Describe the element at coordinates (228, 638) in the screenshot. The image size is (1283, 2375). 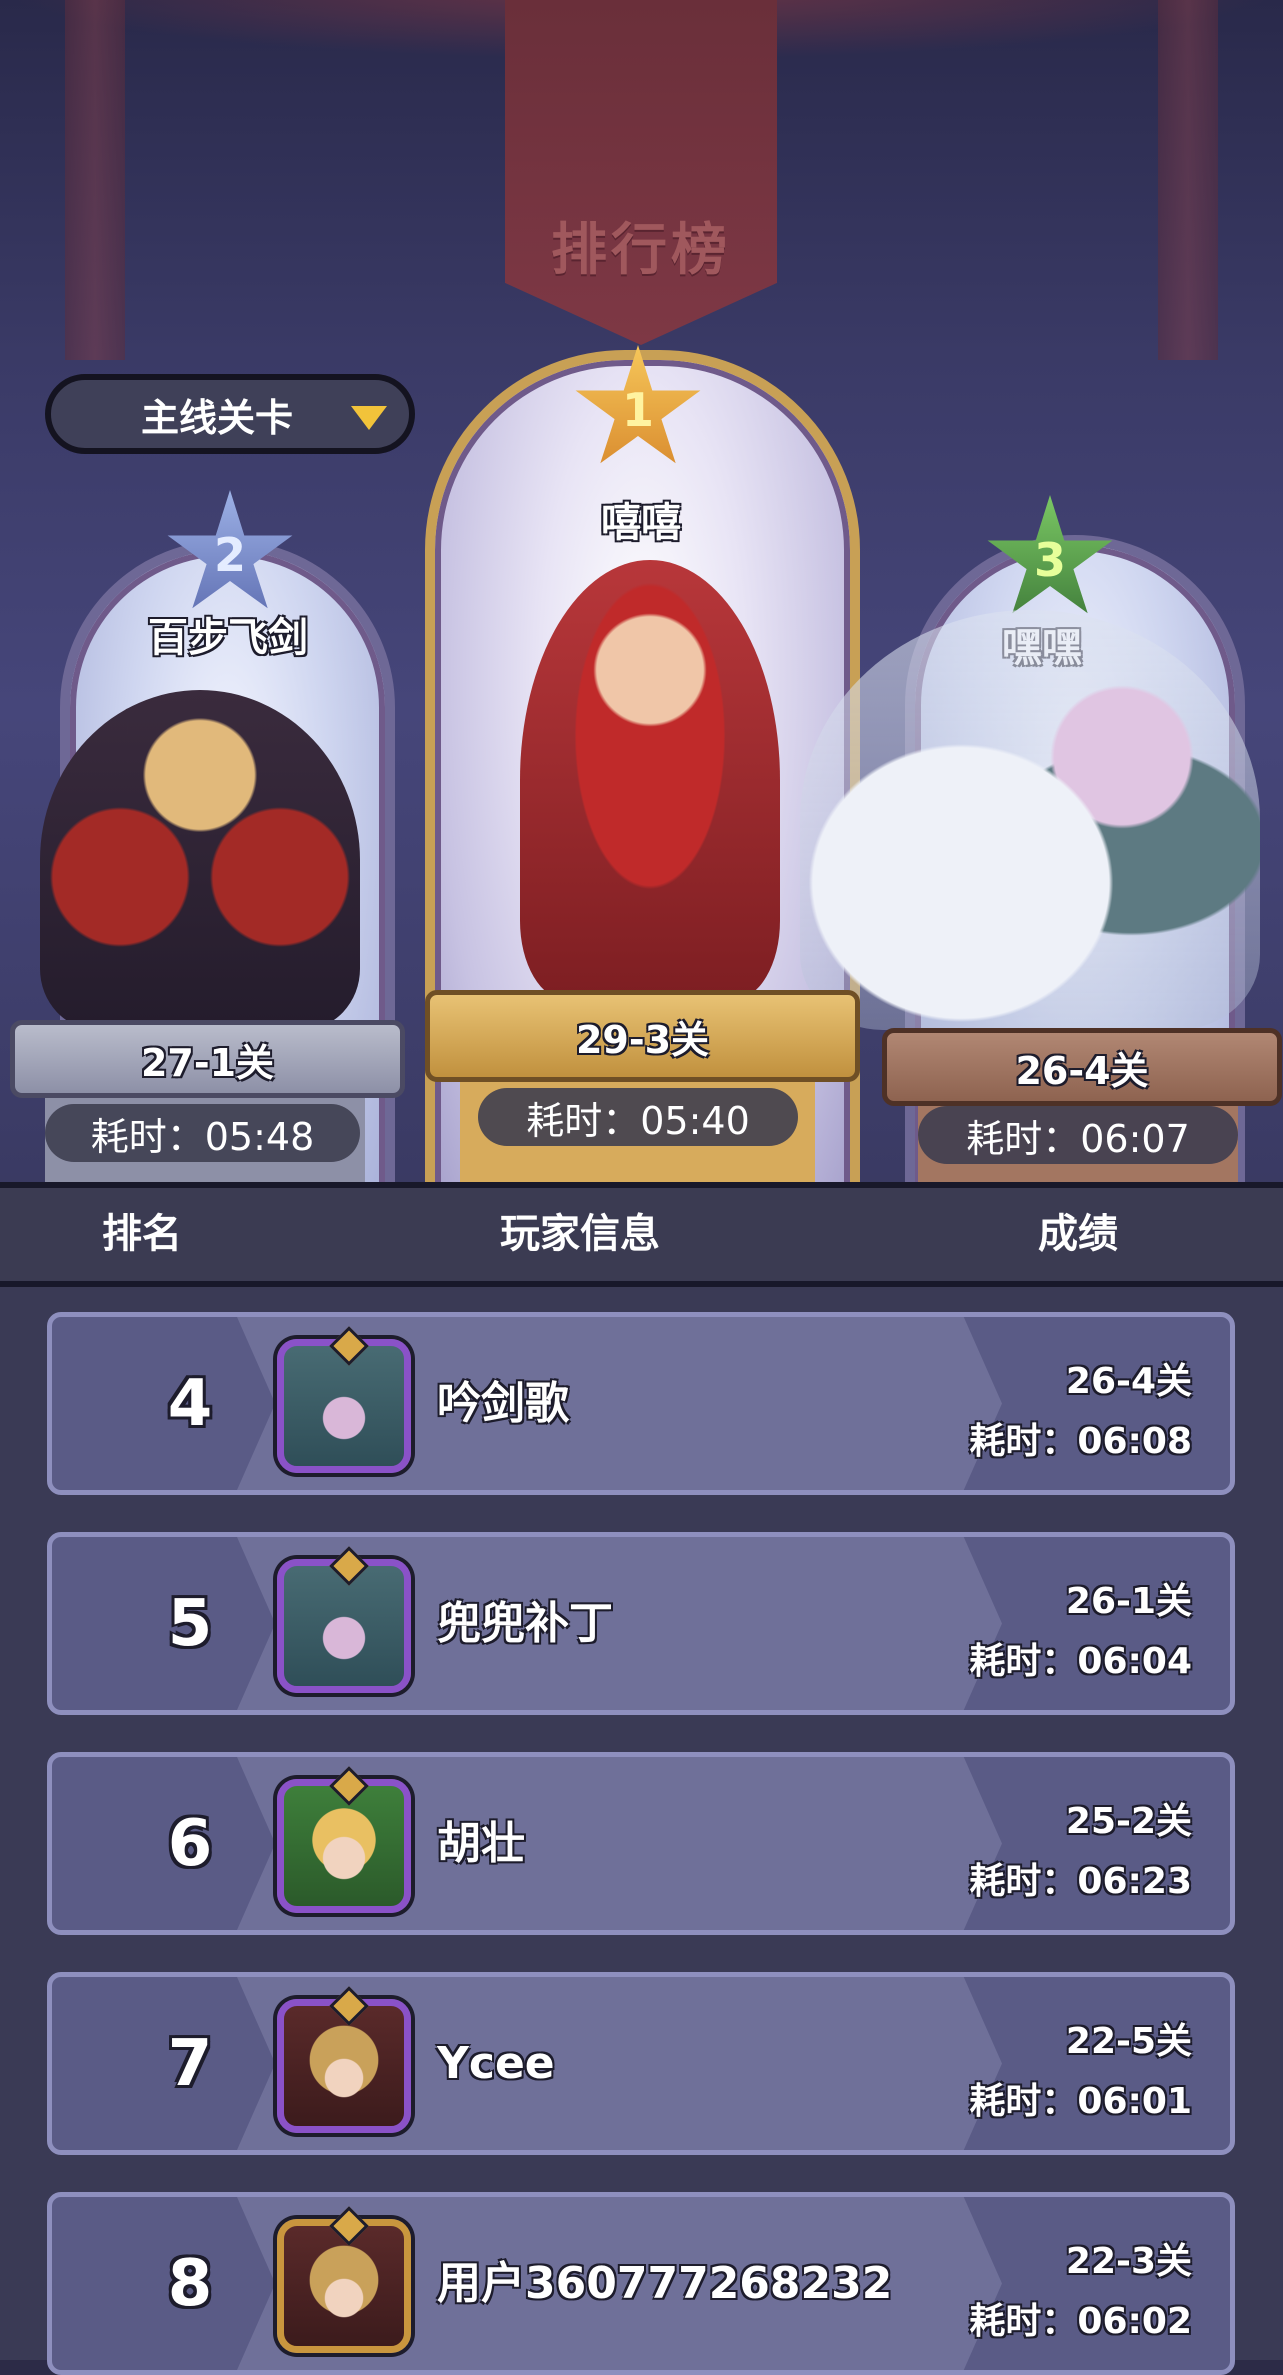
I see `podium-2-name: 百步飞剑` at that location.